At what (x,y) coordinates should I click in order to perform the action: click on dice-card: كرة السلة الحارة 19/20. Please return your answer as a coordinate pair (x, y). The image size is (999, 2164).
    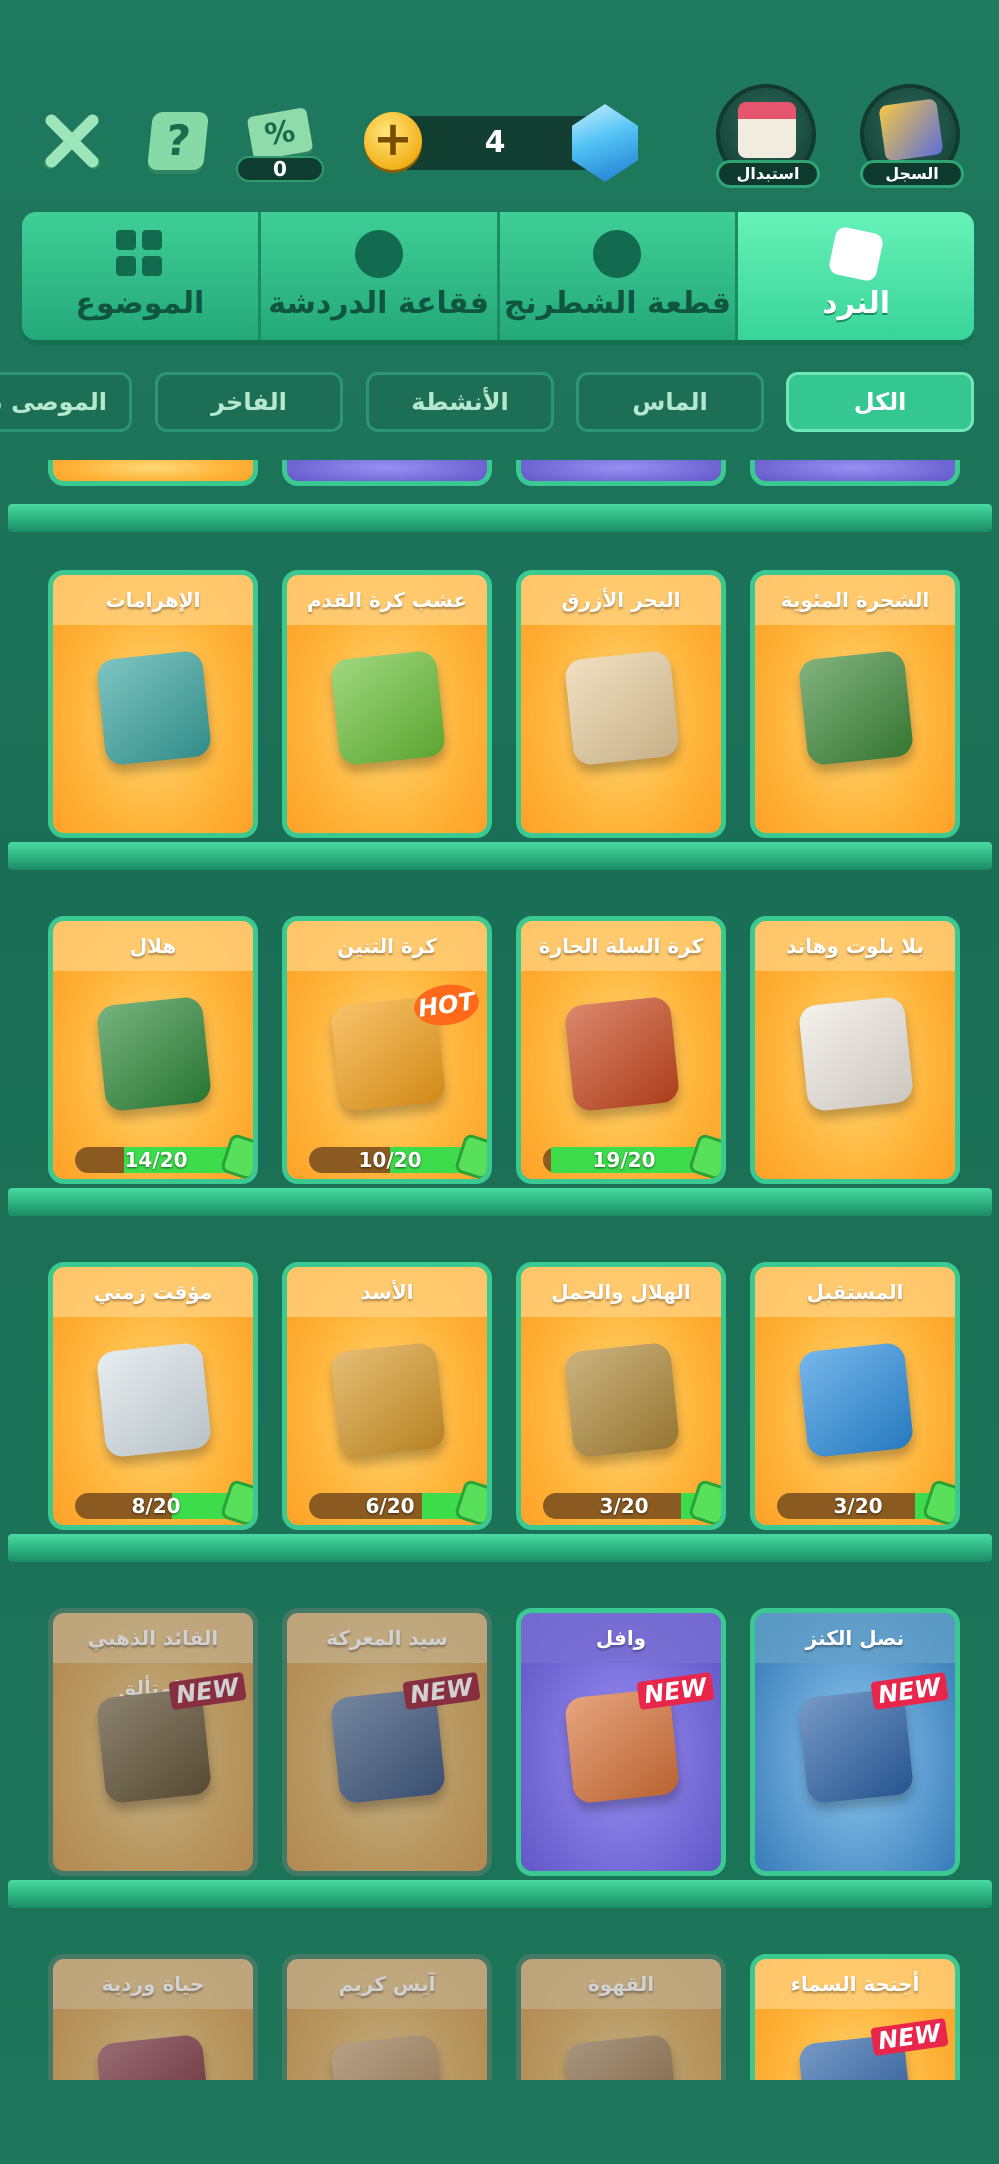
    Looking at the image, I should click on (621, 1050).